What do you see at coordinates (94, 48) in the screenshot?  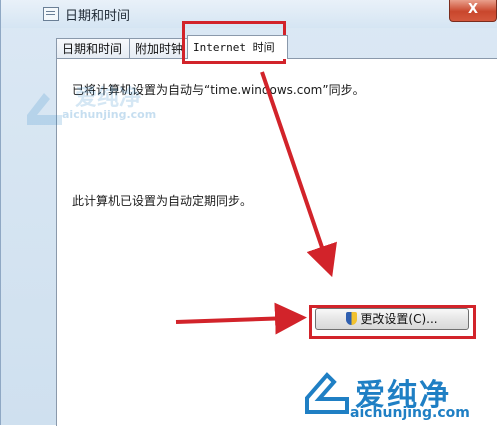 I see `tab-date-time: 日期和时间` at bounding box center [94, 48].